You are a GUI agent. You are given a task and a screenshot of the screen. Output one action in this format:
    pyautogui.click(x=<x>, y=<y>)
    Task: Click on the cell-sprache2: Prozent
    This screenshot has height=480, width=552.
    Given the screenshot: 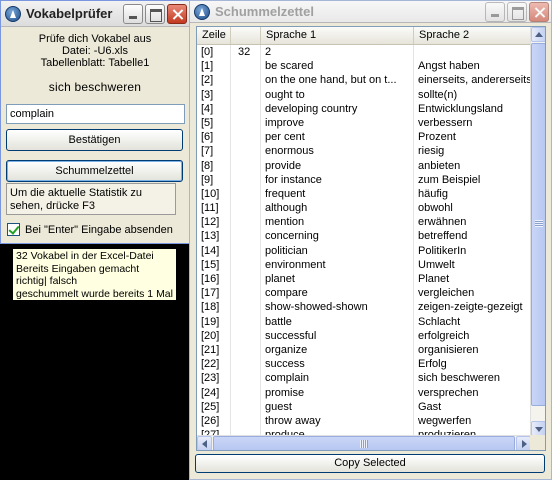 What is the action you would take?
    pyautogui.click(x=437, y=137)
    